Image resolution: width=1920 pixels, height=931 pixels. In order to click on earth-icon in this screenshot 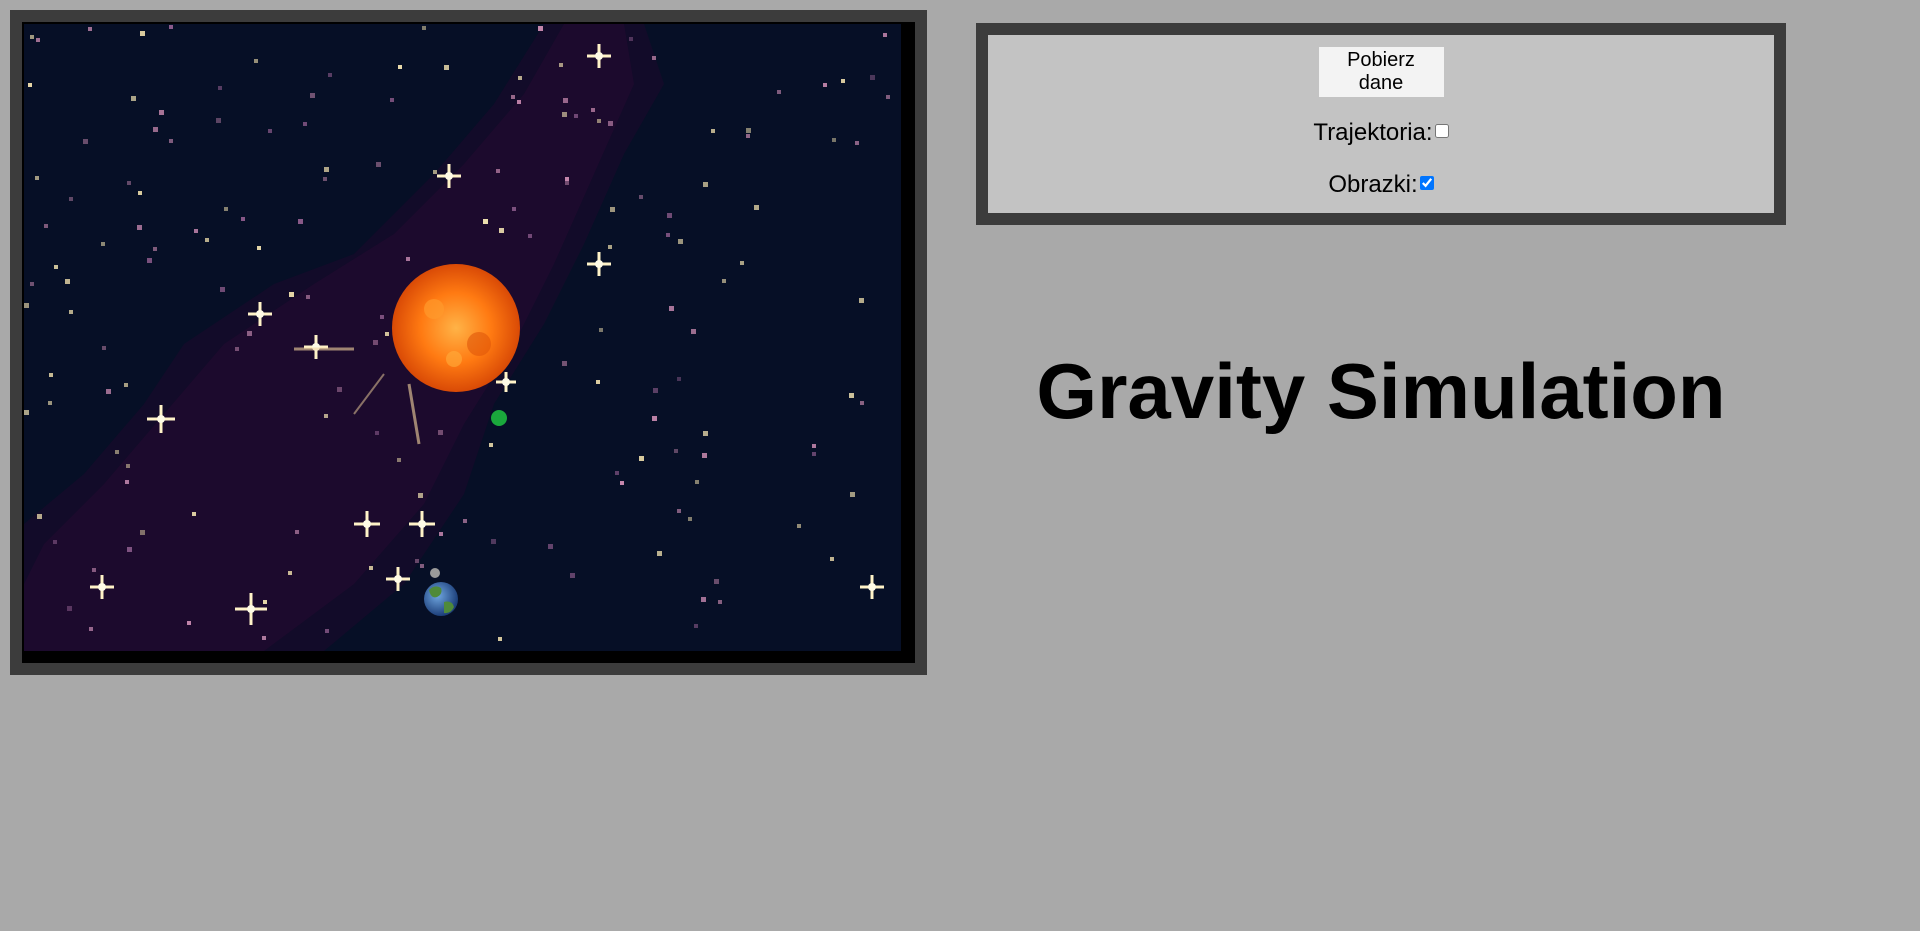, I will do `click(441, 599)`.